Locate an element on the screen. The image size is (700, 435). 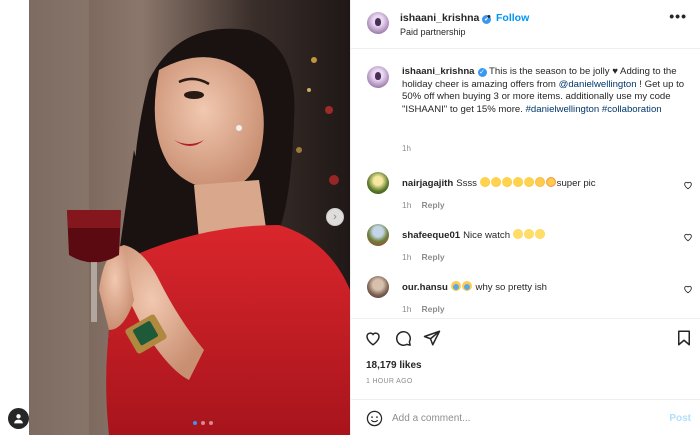
person-icon is located at coordinates (18, 419).